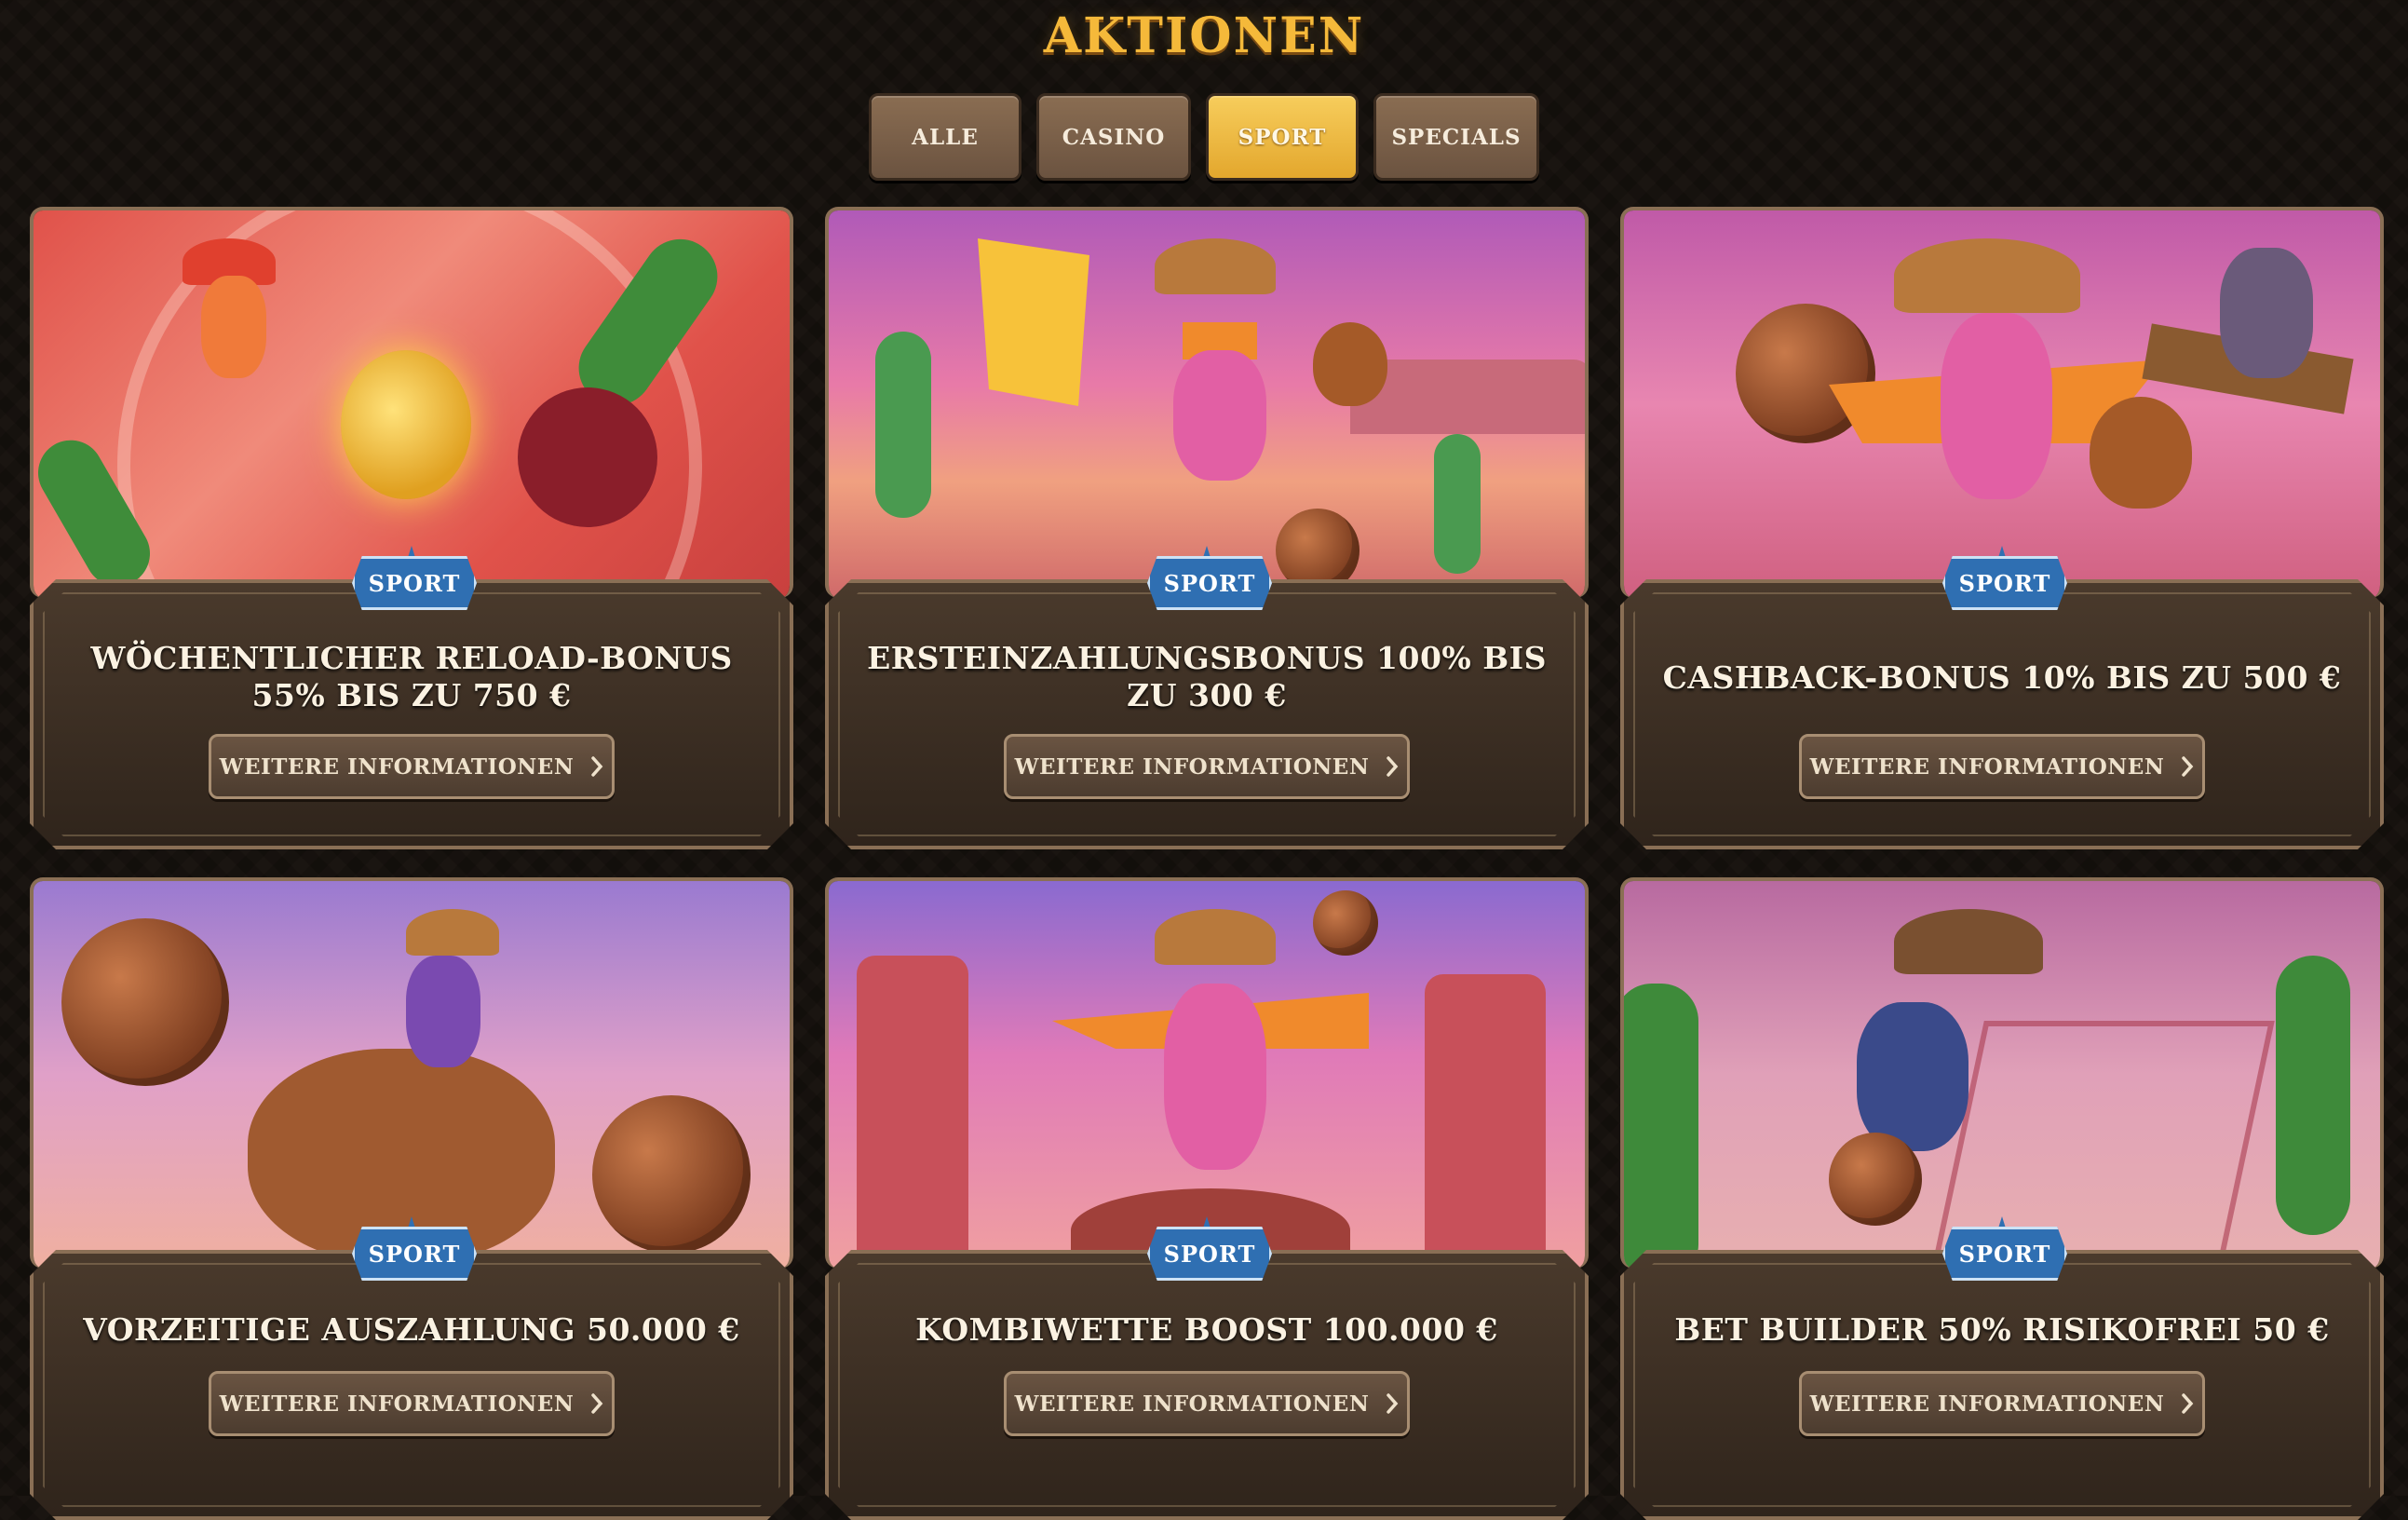 The height and width of the screenshot is (1520, 2408). Describe the element at coordinates (2002, 1329) in the screenshot. I see `promo-title: BET BUILDER 50% RISIKOFREI 50 €` at that location.